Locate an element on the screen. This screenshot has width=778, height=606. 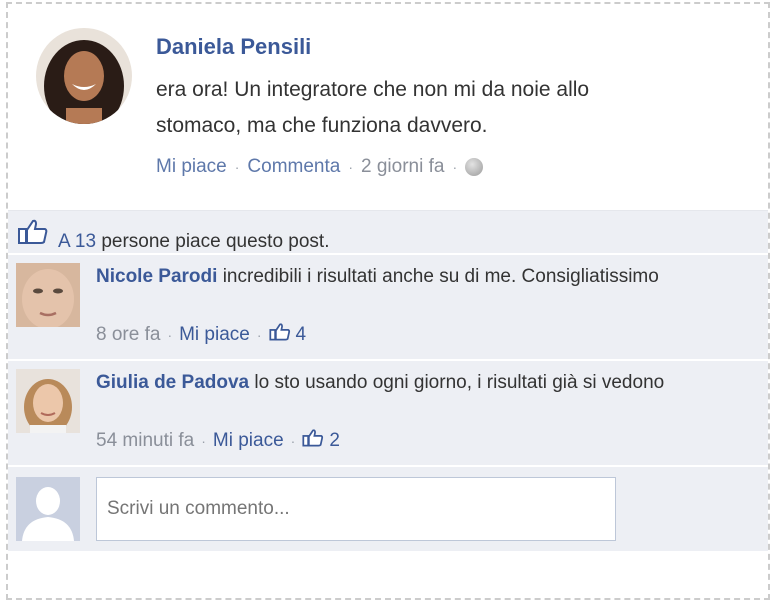
likes-text: A 13 persone piace questo post. is located at coordinates (194, 242).